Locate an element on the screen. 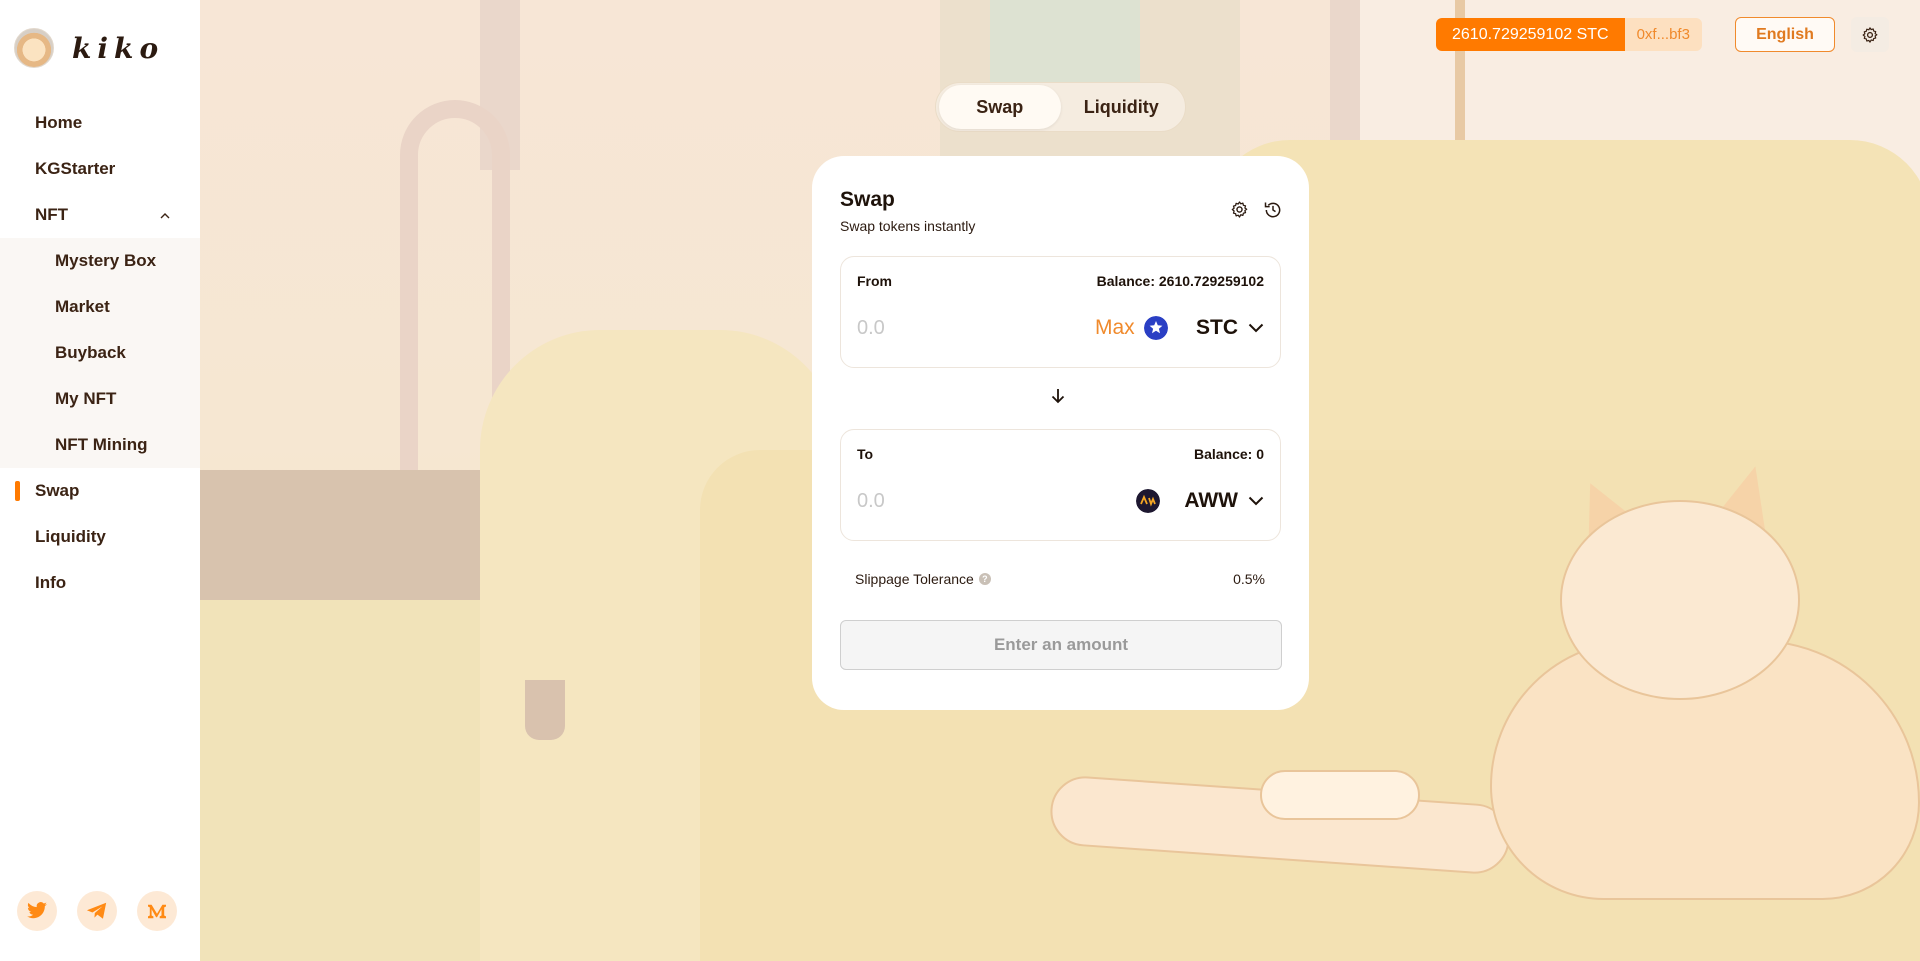 The height and width of the screenshot is (961, 1920). swap-settings-icon is located at coordinates (1239, 212).